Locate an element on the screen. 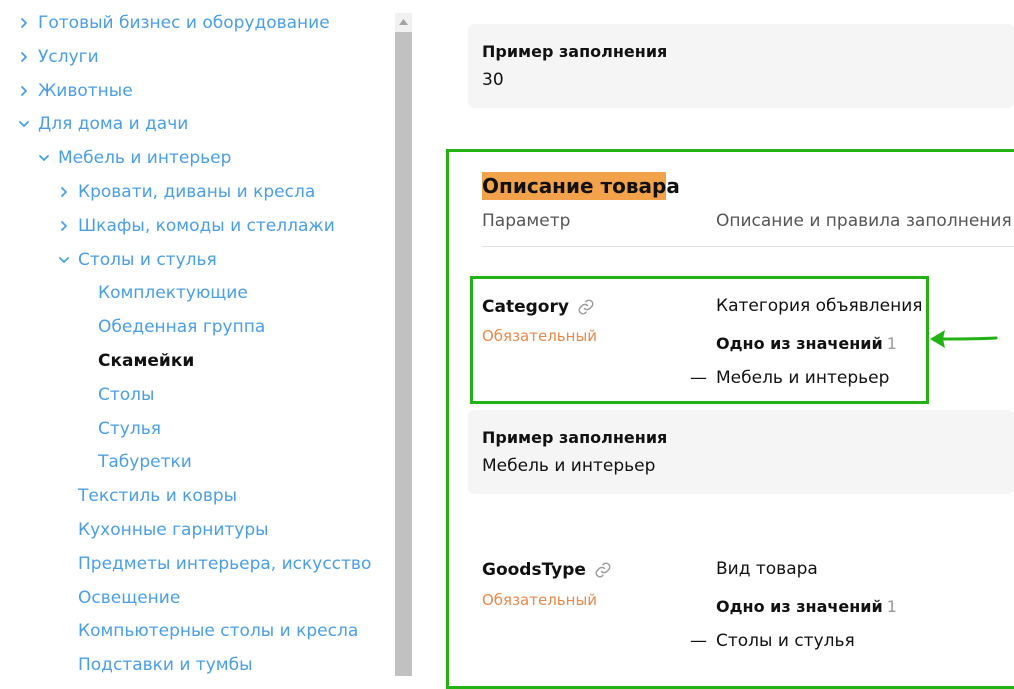  column-header-description: Описание и правила заполнения is located at coordinates (864, 221).